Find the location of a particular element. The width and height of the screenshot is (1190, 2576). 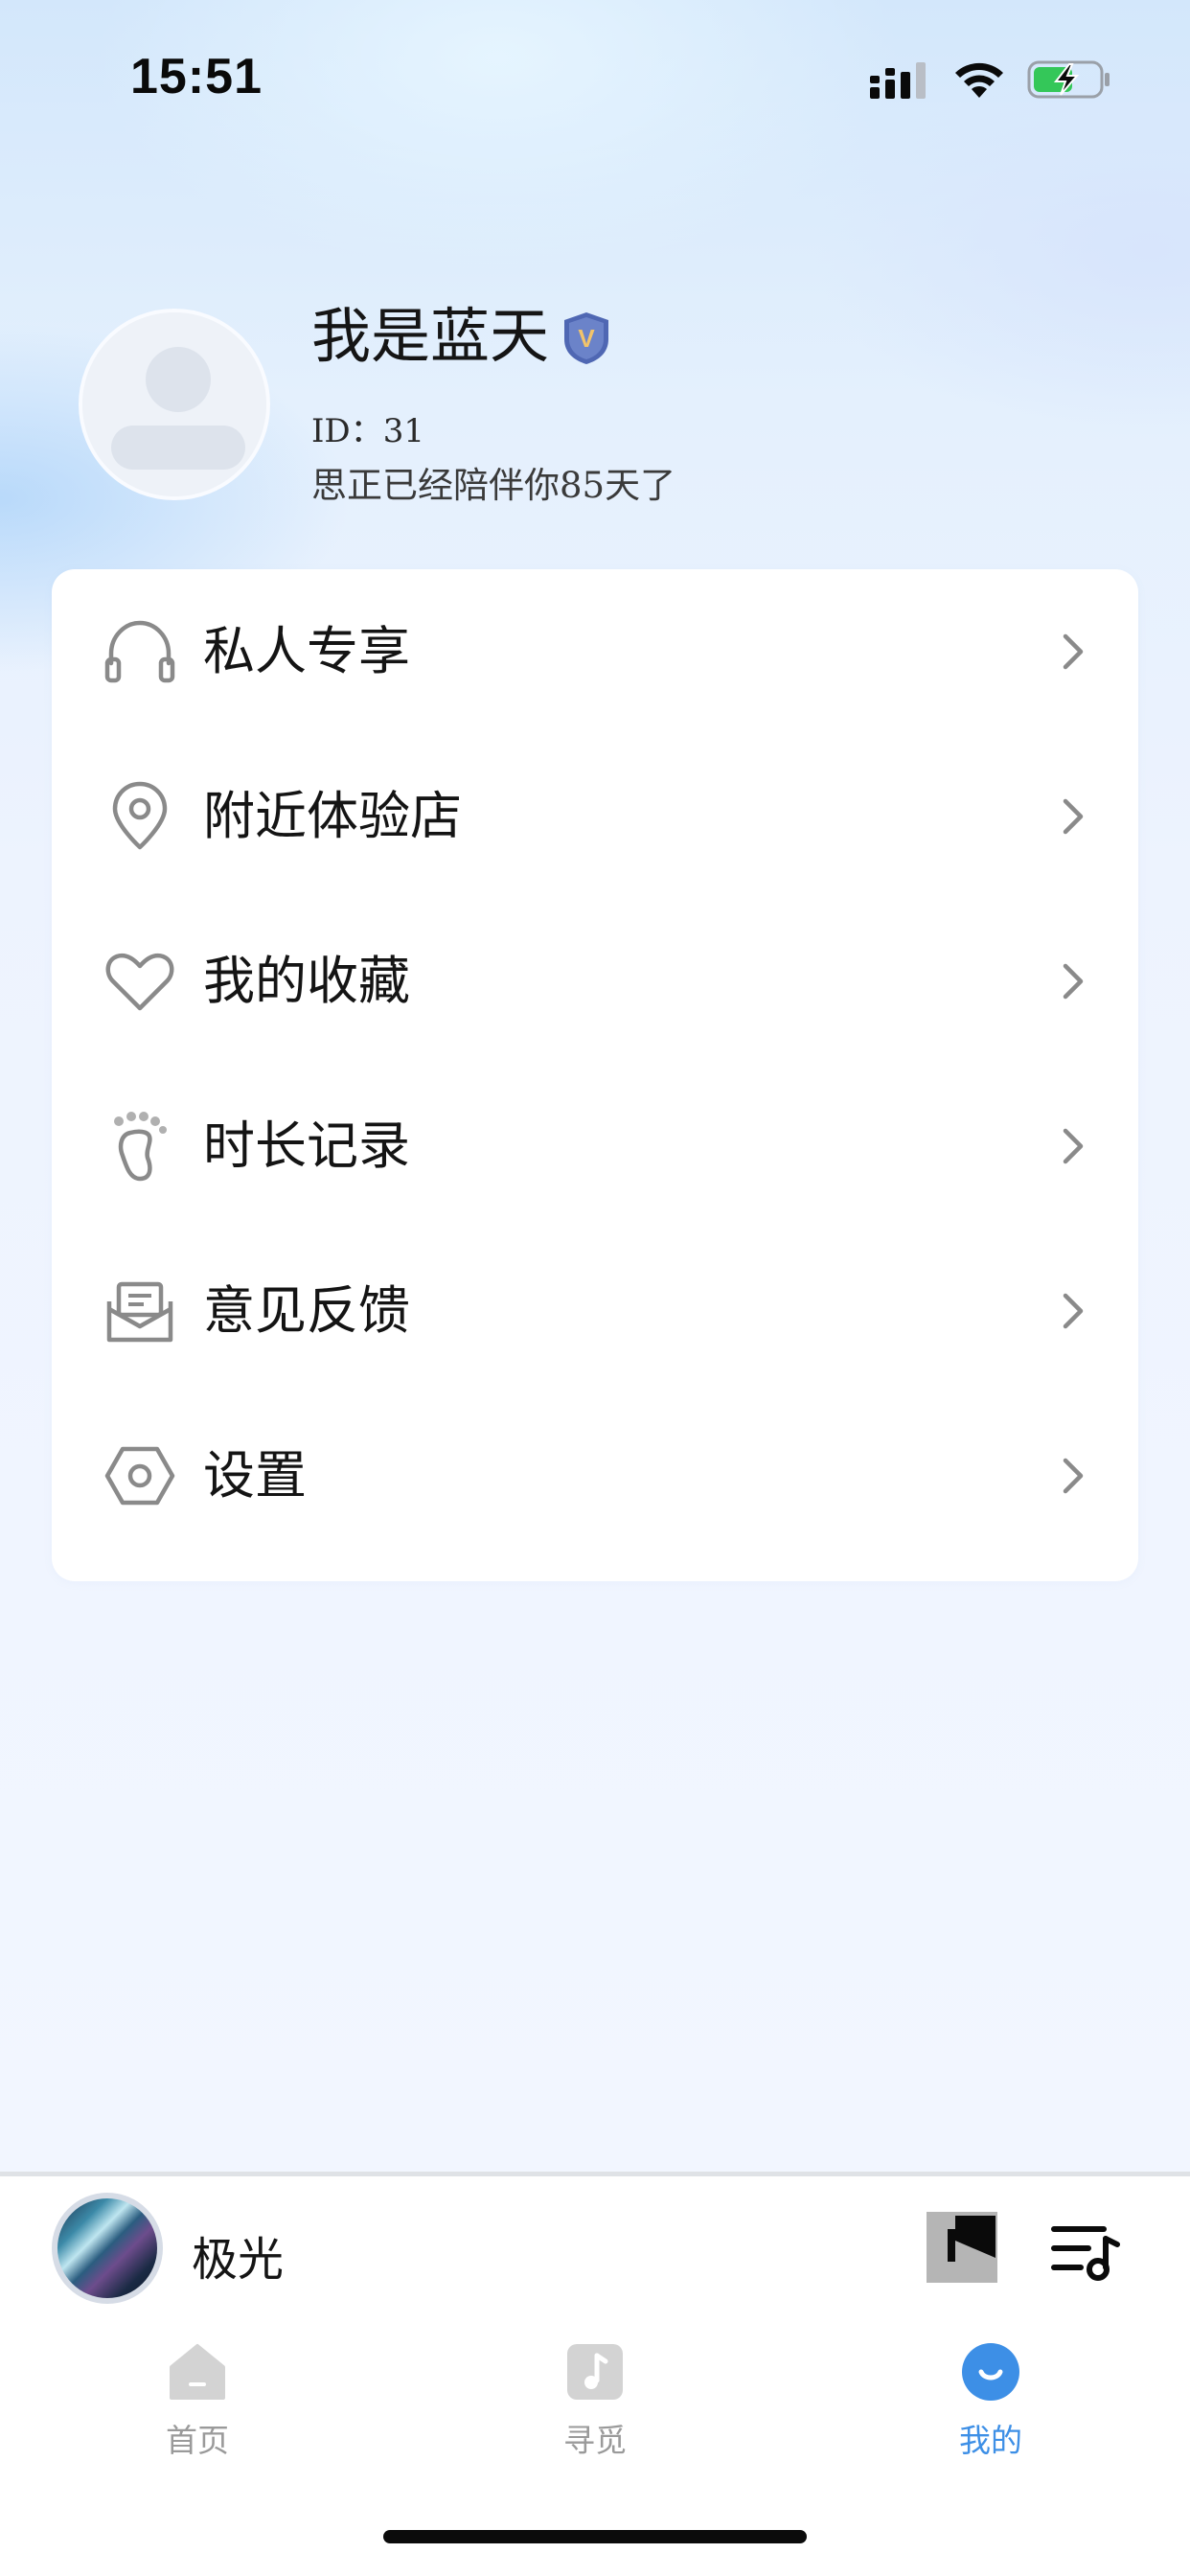

username-row: 我是蓝天 V is located at coordinates (461, 336).